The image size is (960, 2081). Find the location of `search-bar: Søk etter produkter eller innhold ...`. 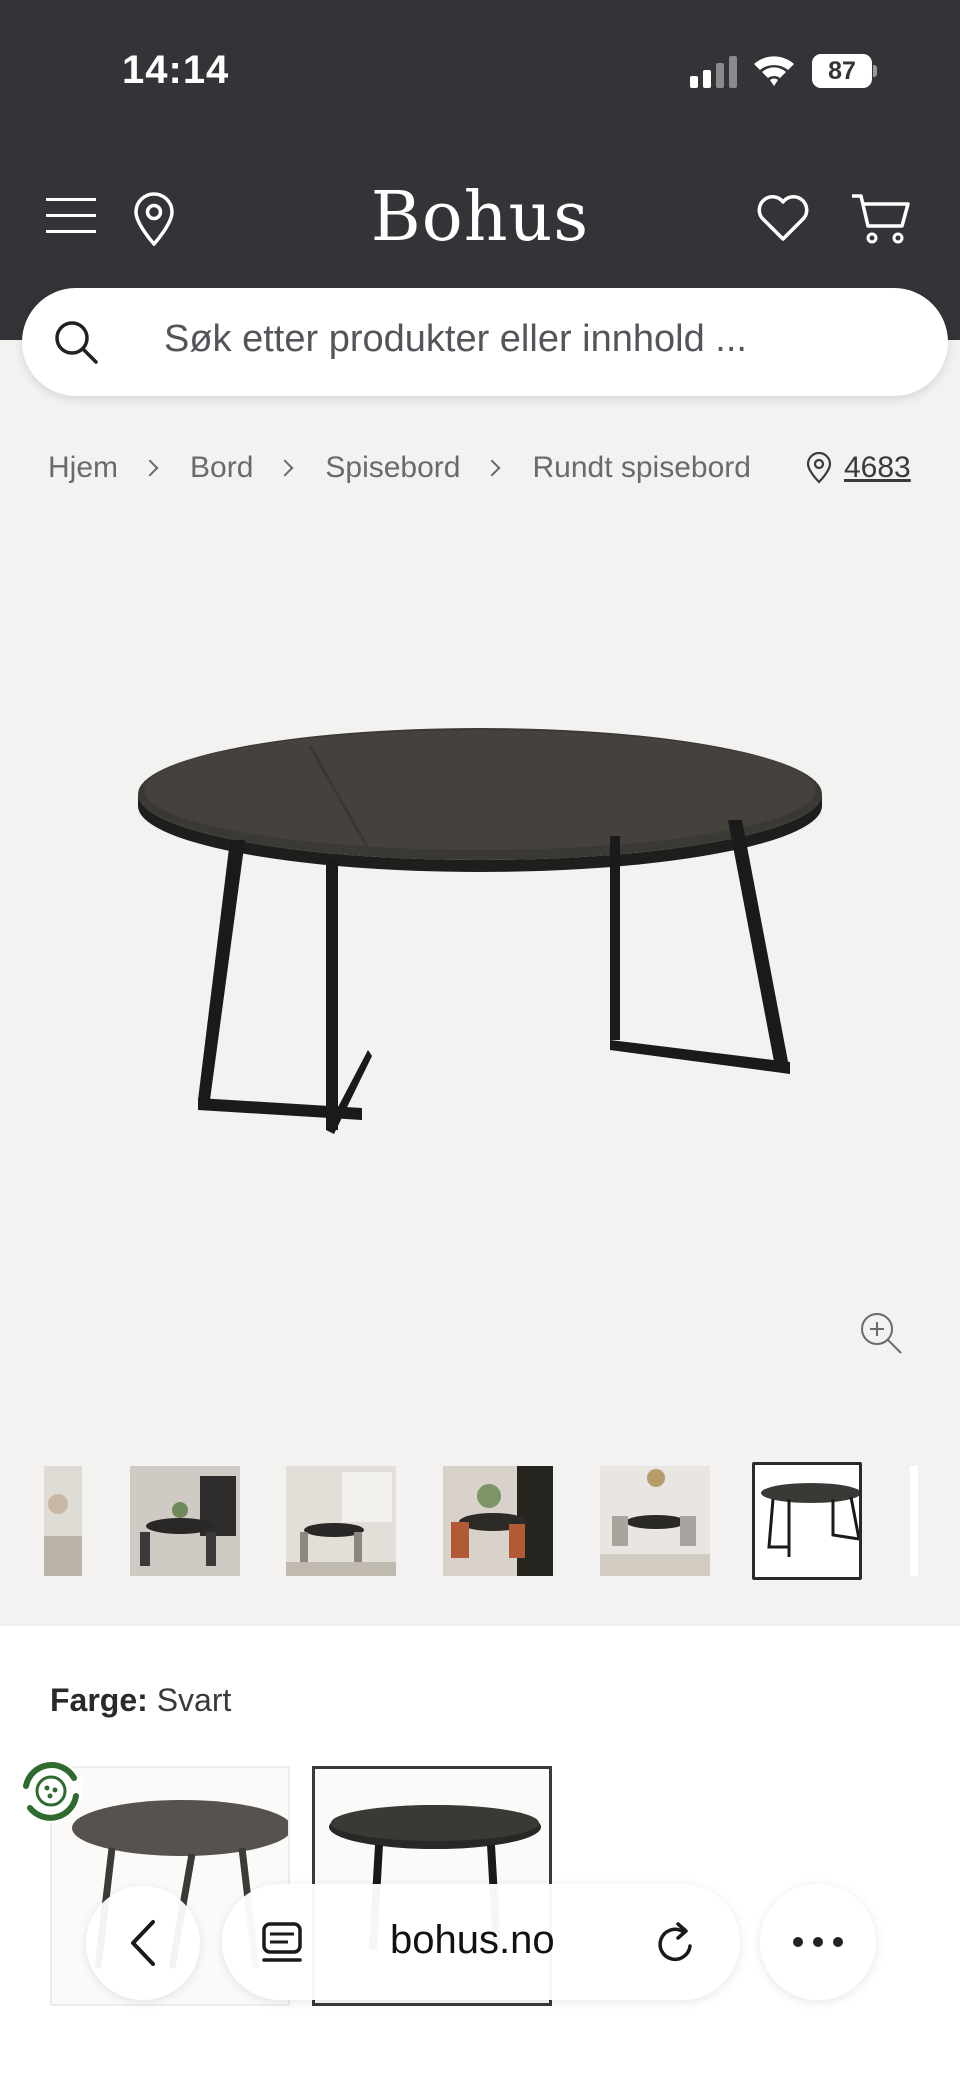

search-bar: Søk etter produkter eller innhold ... is located at coordinates (485, 342).